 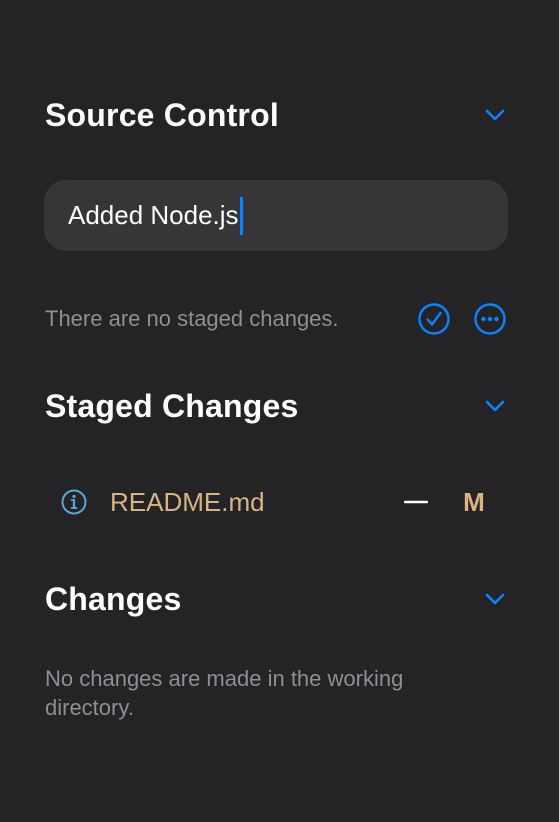 I want to click on staged-file-row: README.md M, so click(x=274, y=502).